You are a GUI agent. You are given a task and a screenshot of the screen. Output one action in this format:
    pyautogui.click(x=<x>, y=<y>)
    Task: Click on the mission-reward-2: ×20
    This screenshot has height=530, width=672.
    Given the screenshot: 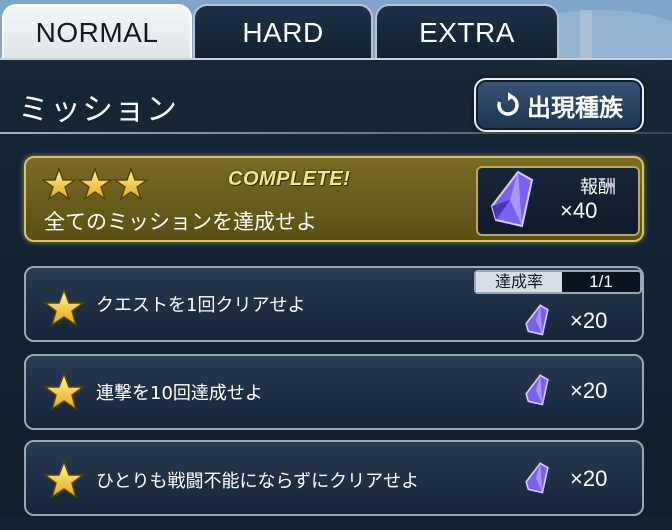 What is the action you would take?
    pyautogui.click(x=589, y=390)
    